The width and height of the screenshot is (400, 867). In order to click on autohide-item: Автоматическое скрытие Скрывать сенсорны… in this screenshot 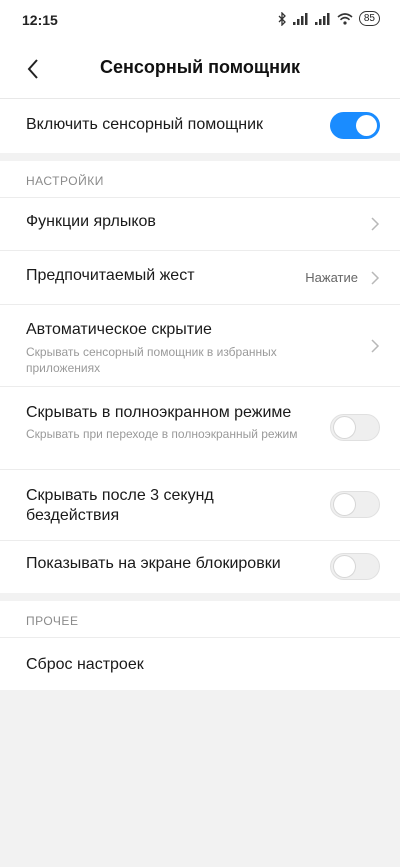, I will do `click(200, 345)`.